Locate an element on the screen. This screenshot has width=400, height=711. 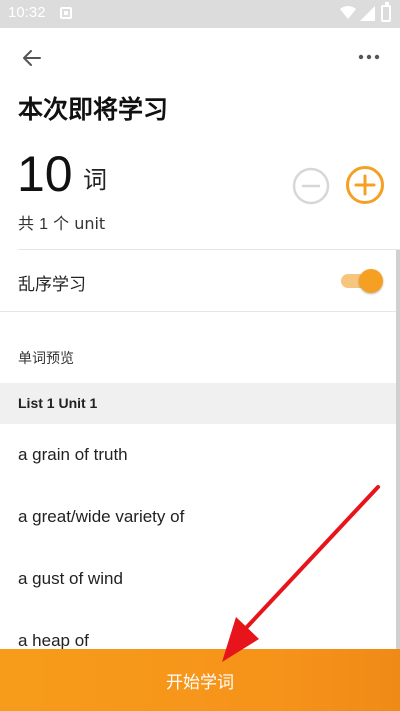
word-item: a heap of is located at coordinates (53, 641).